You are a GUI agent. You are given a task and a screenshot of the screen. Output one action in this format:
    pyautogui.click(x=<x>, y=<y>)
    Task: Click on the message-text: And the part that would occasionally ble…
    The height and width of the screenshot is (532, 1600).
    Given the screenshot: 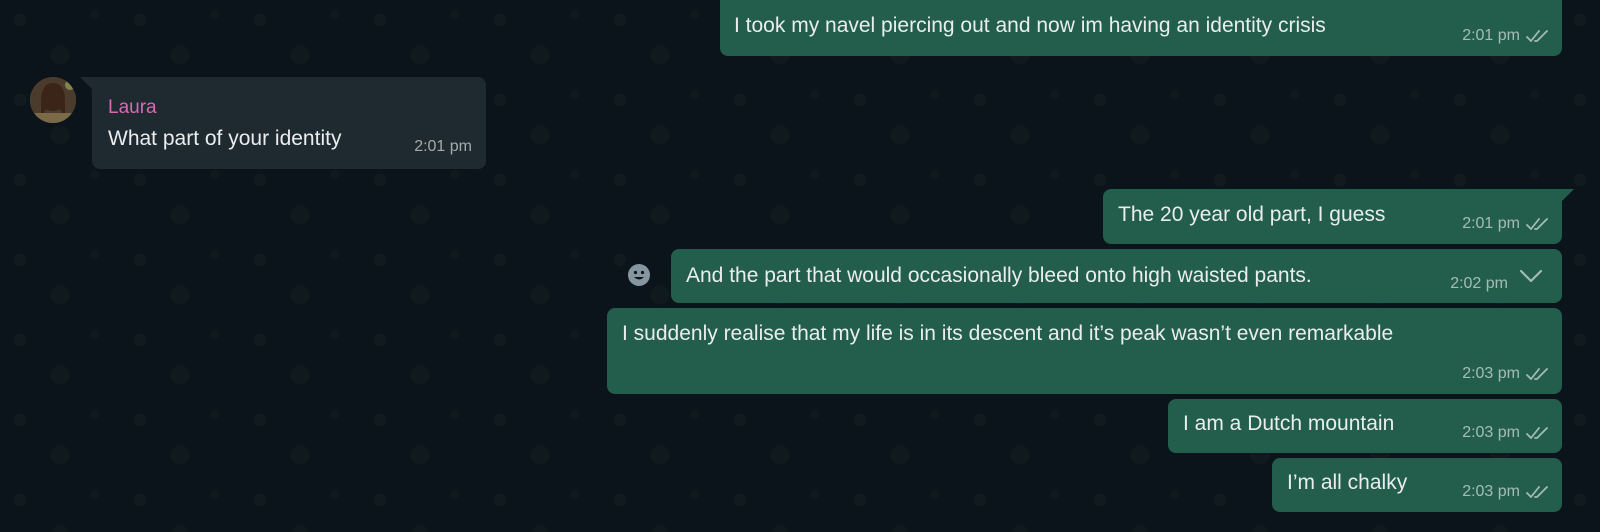 What is the action you would take?
    pyautogui.click(x=999, y=275)
    